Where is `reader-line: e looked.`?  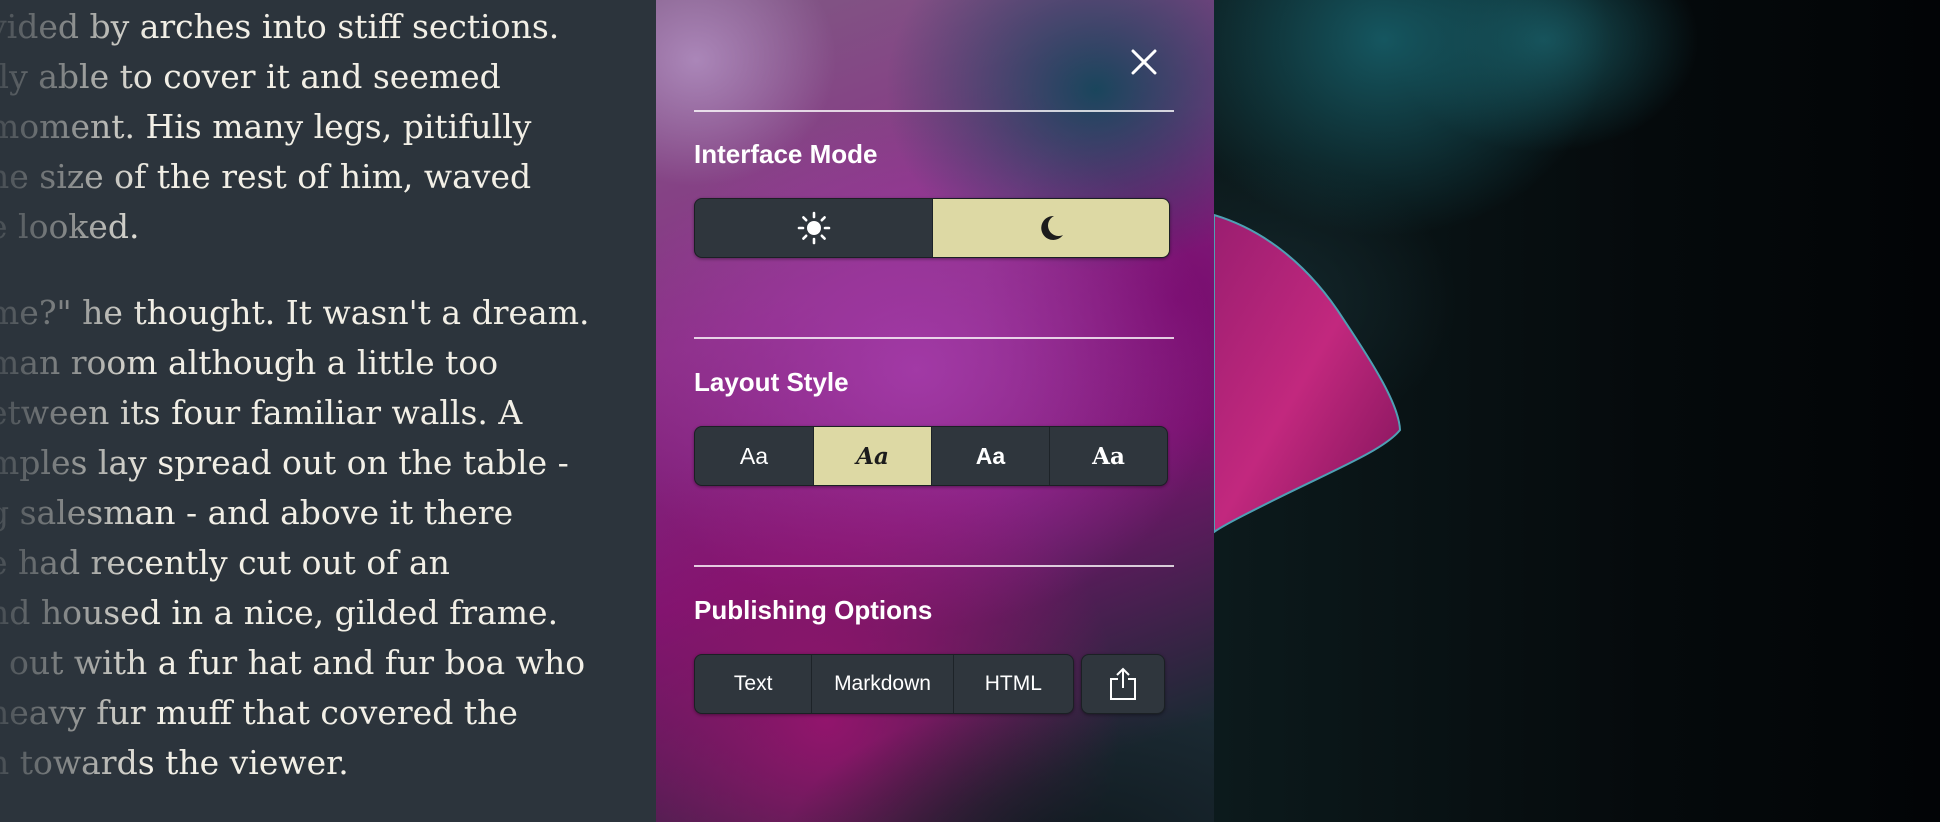
reader-line: e looked. is located at coordinates (70, 226).